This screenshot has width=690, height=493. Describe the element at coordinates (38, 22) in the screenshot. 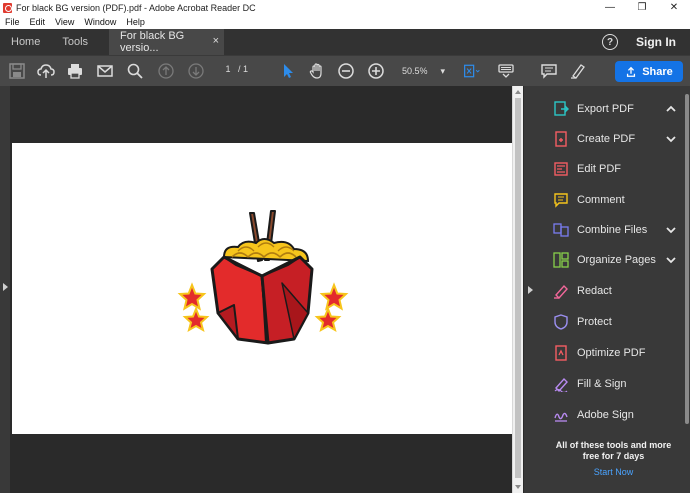

I see `menu-edit: Edit` at that location.